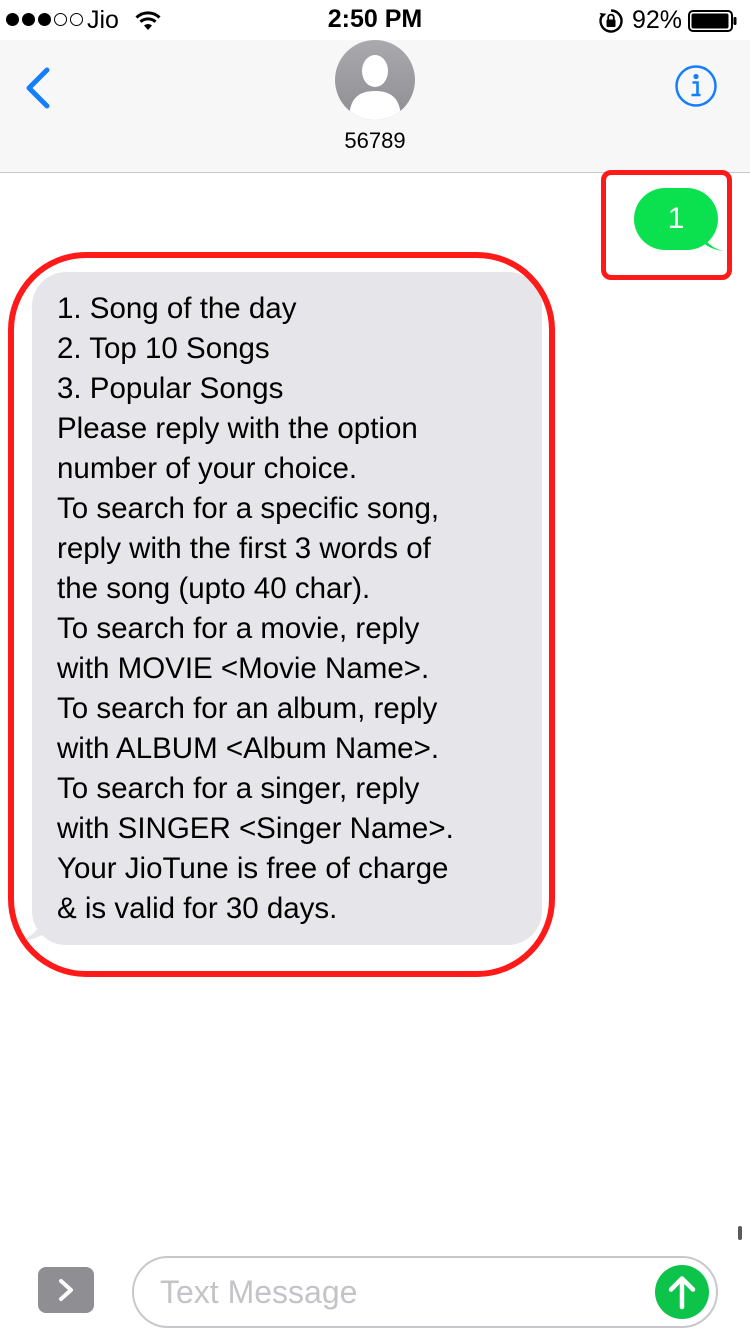  Describe the element at coordinates (38, 88) in the screenshot. I see `back-chevron-icon` at that location.